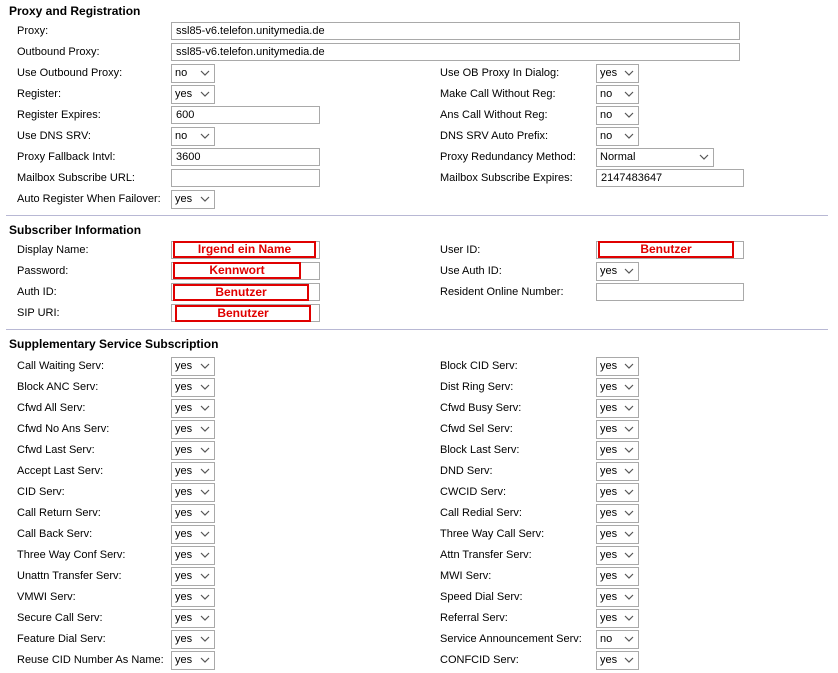  What do you see at coordinates (66, 157) in the screenshot?
I see `proxy-fallback-intvl-label: Proxy Fallback Intvl:` at bounding box center [66, 157].